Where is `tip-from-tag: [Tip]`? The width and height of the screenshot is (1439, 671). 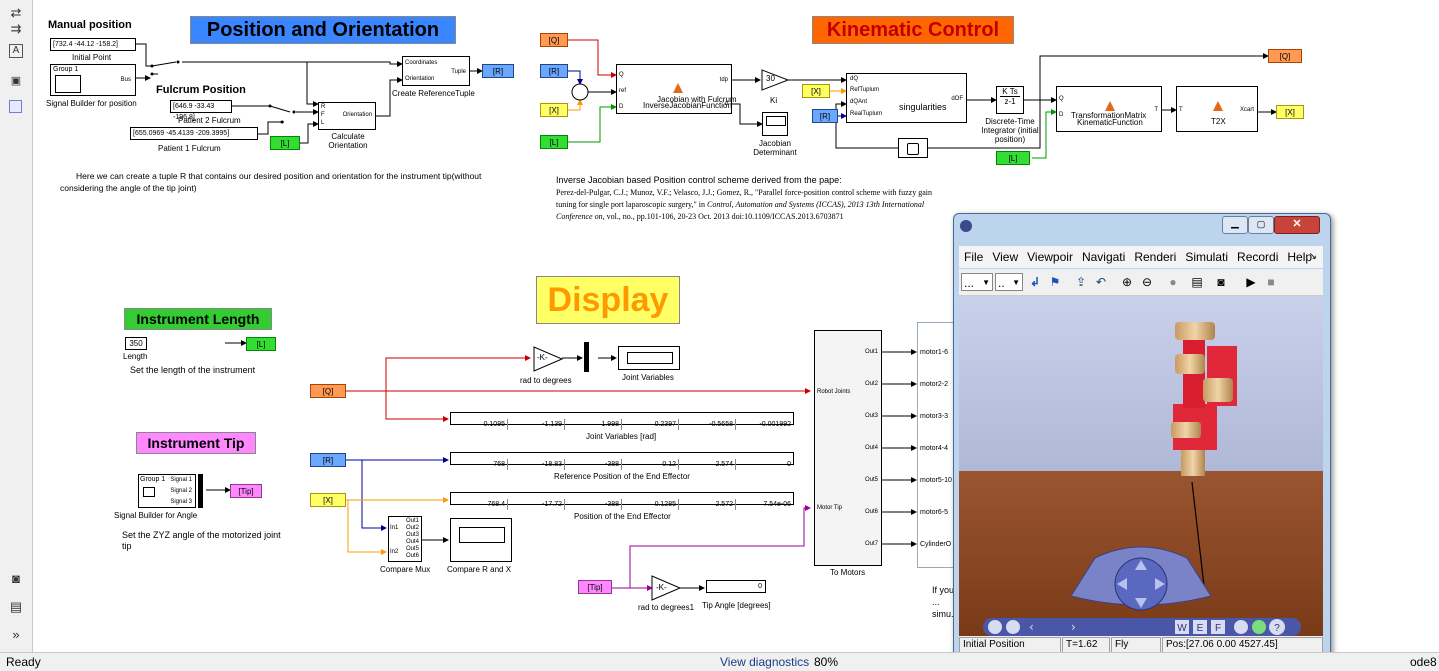 tip-from-tag: [Tip] is located at coordinates (595, 587).